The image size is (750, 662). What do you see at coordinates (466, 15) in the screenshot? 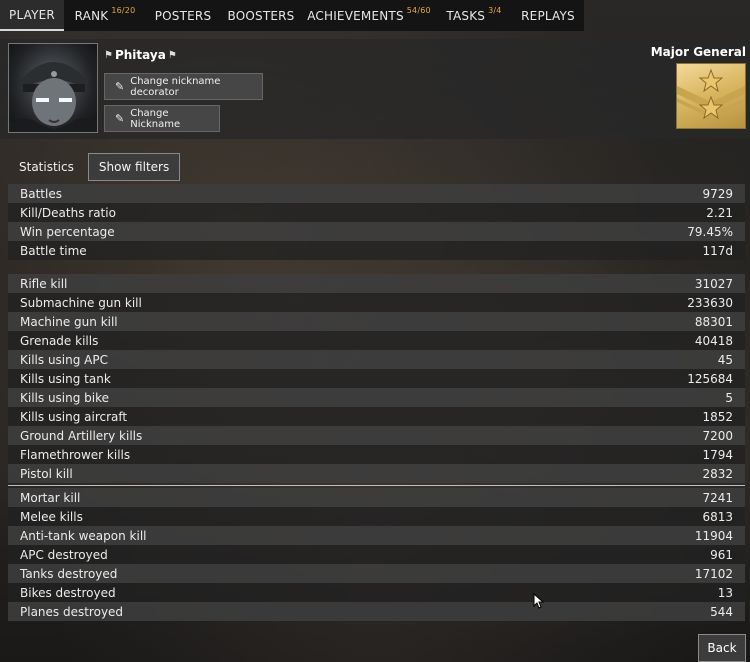
I see `tab-tasks-label: TASKS` at bounding box center [466, 15].